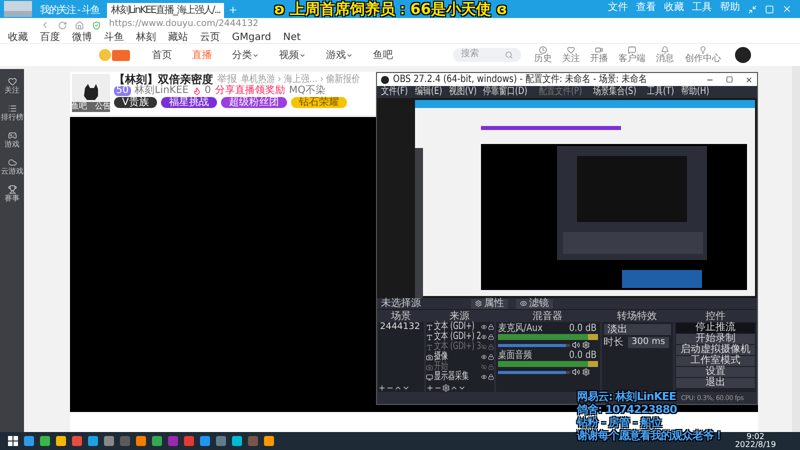  Describe the element at coordinates (401, 303) in the screenshot. I see `no-source-label: 未选择源` at that location.